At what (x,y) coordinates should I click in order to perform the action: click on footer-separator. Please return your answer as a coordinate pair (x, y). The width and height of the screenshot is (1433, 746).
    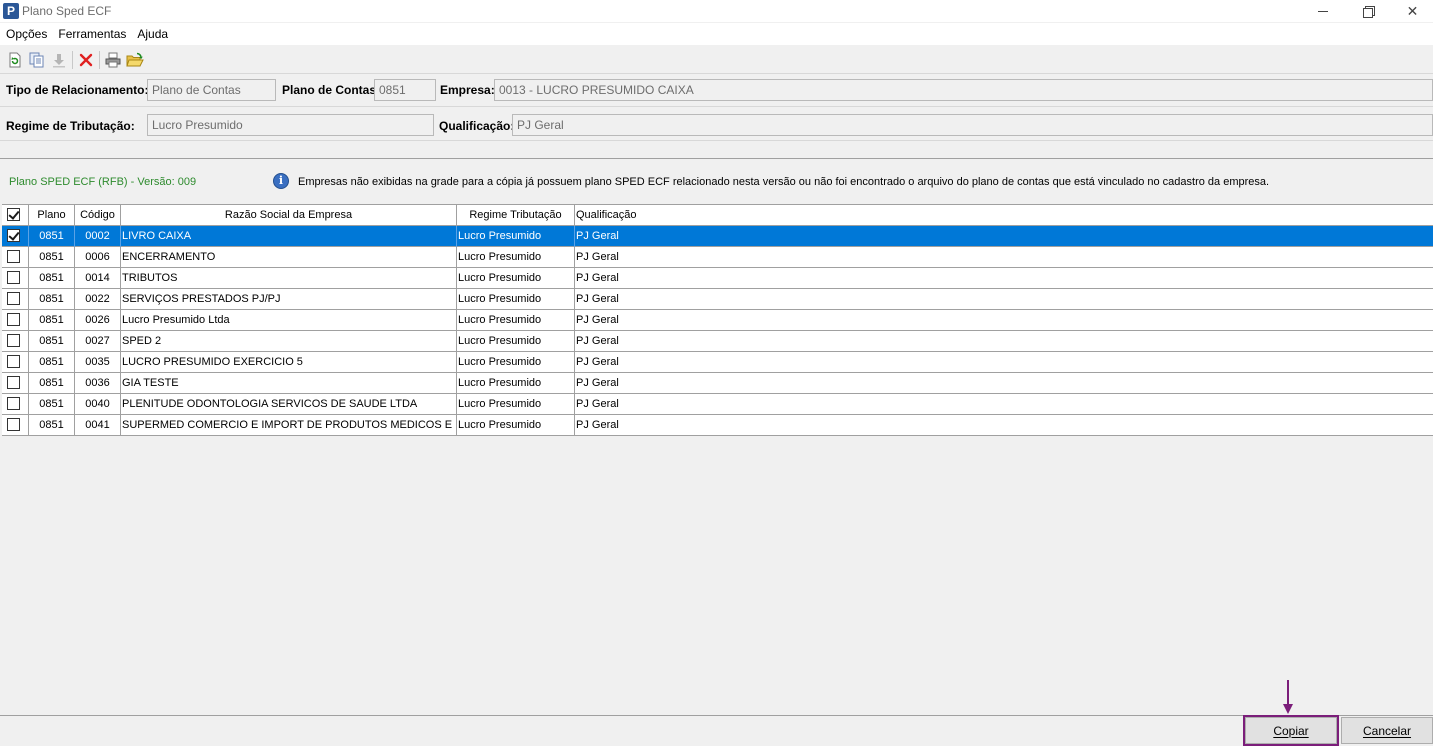
    Looking at the image, I should click on (716, 715).